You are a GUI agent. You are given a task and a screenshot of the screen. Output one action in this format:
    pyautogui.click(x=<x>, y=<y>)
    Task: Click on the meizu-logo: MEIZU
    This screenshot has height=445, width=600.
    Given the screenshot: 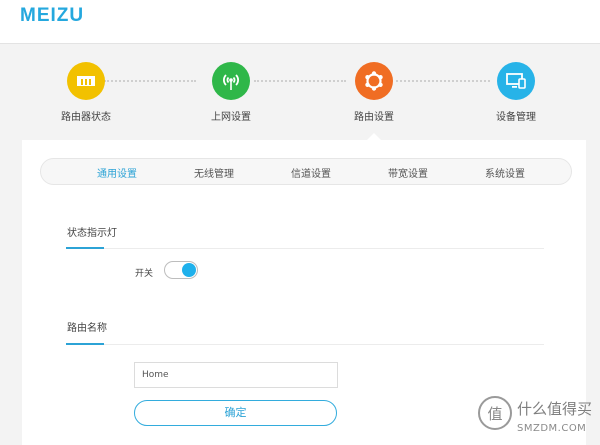 What is the action you would take?
    pyautogui.click(x=52, y=16)
    